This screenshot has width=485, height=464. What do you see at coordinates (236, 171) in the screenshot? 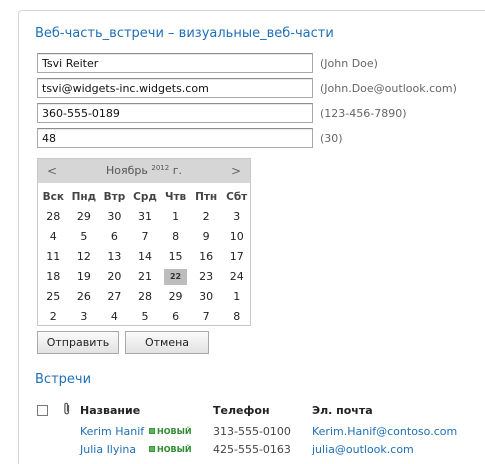
I see `next-month-button: >` at bounding box center [236, 171].